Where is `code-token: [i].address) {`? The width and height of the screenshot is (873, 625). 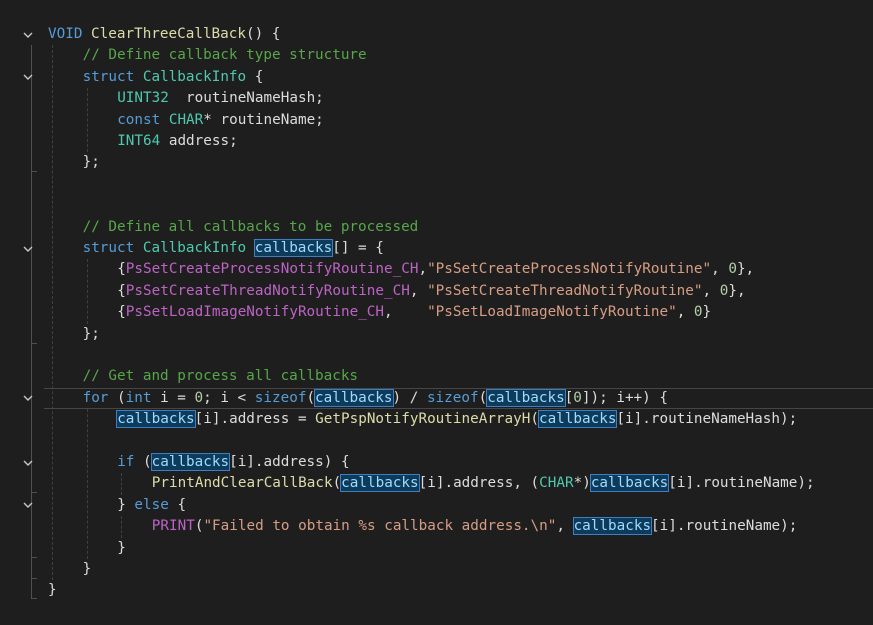 code-token: [i].address) { is located at coordinates (289, 462).